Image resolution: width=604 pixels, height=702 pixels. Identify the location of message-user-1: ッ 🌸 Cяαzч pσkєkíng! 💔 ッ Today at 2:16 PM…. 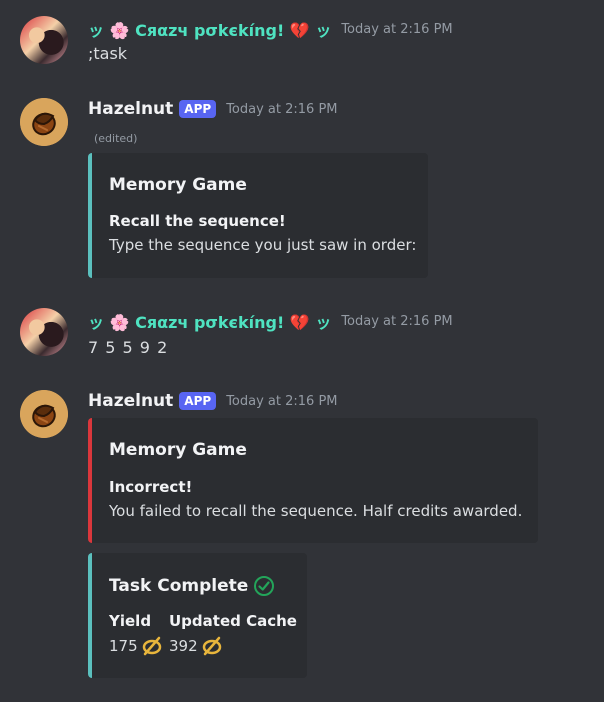
(302, 46).